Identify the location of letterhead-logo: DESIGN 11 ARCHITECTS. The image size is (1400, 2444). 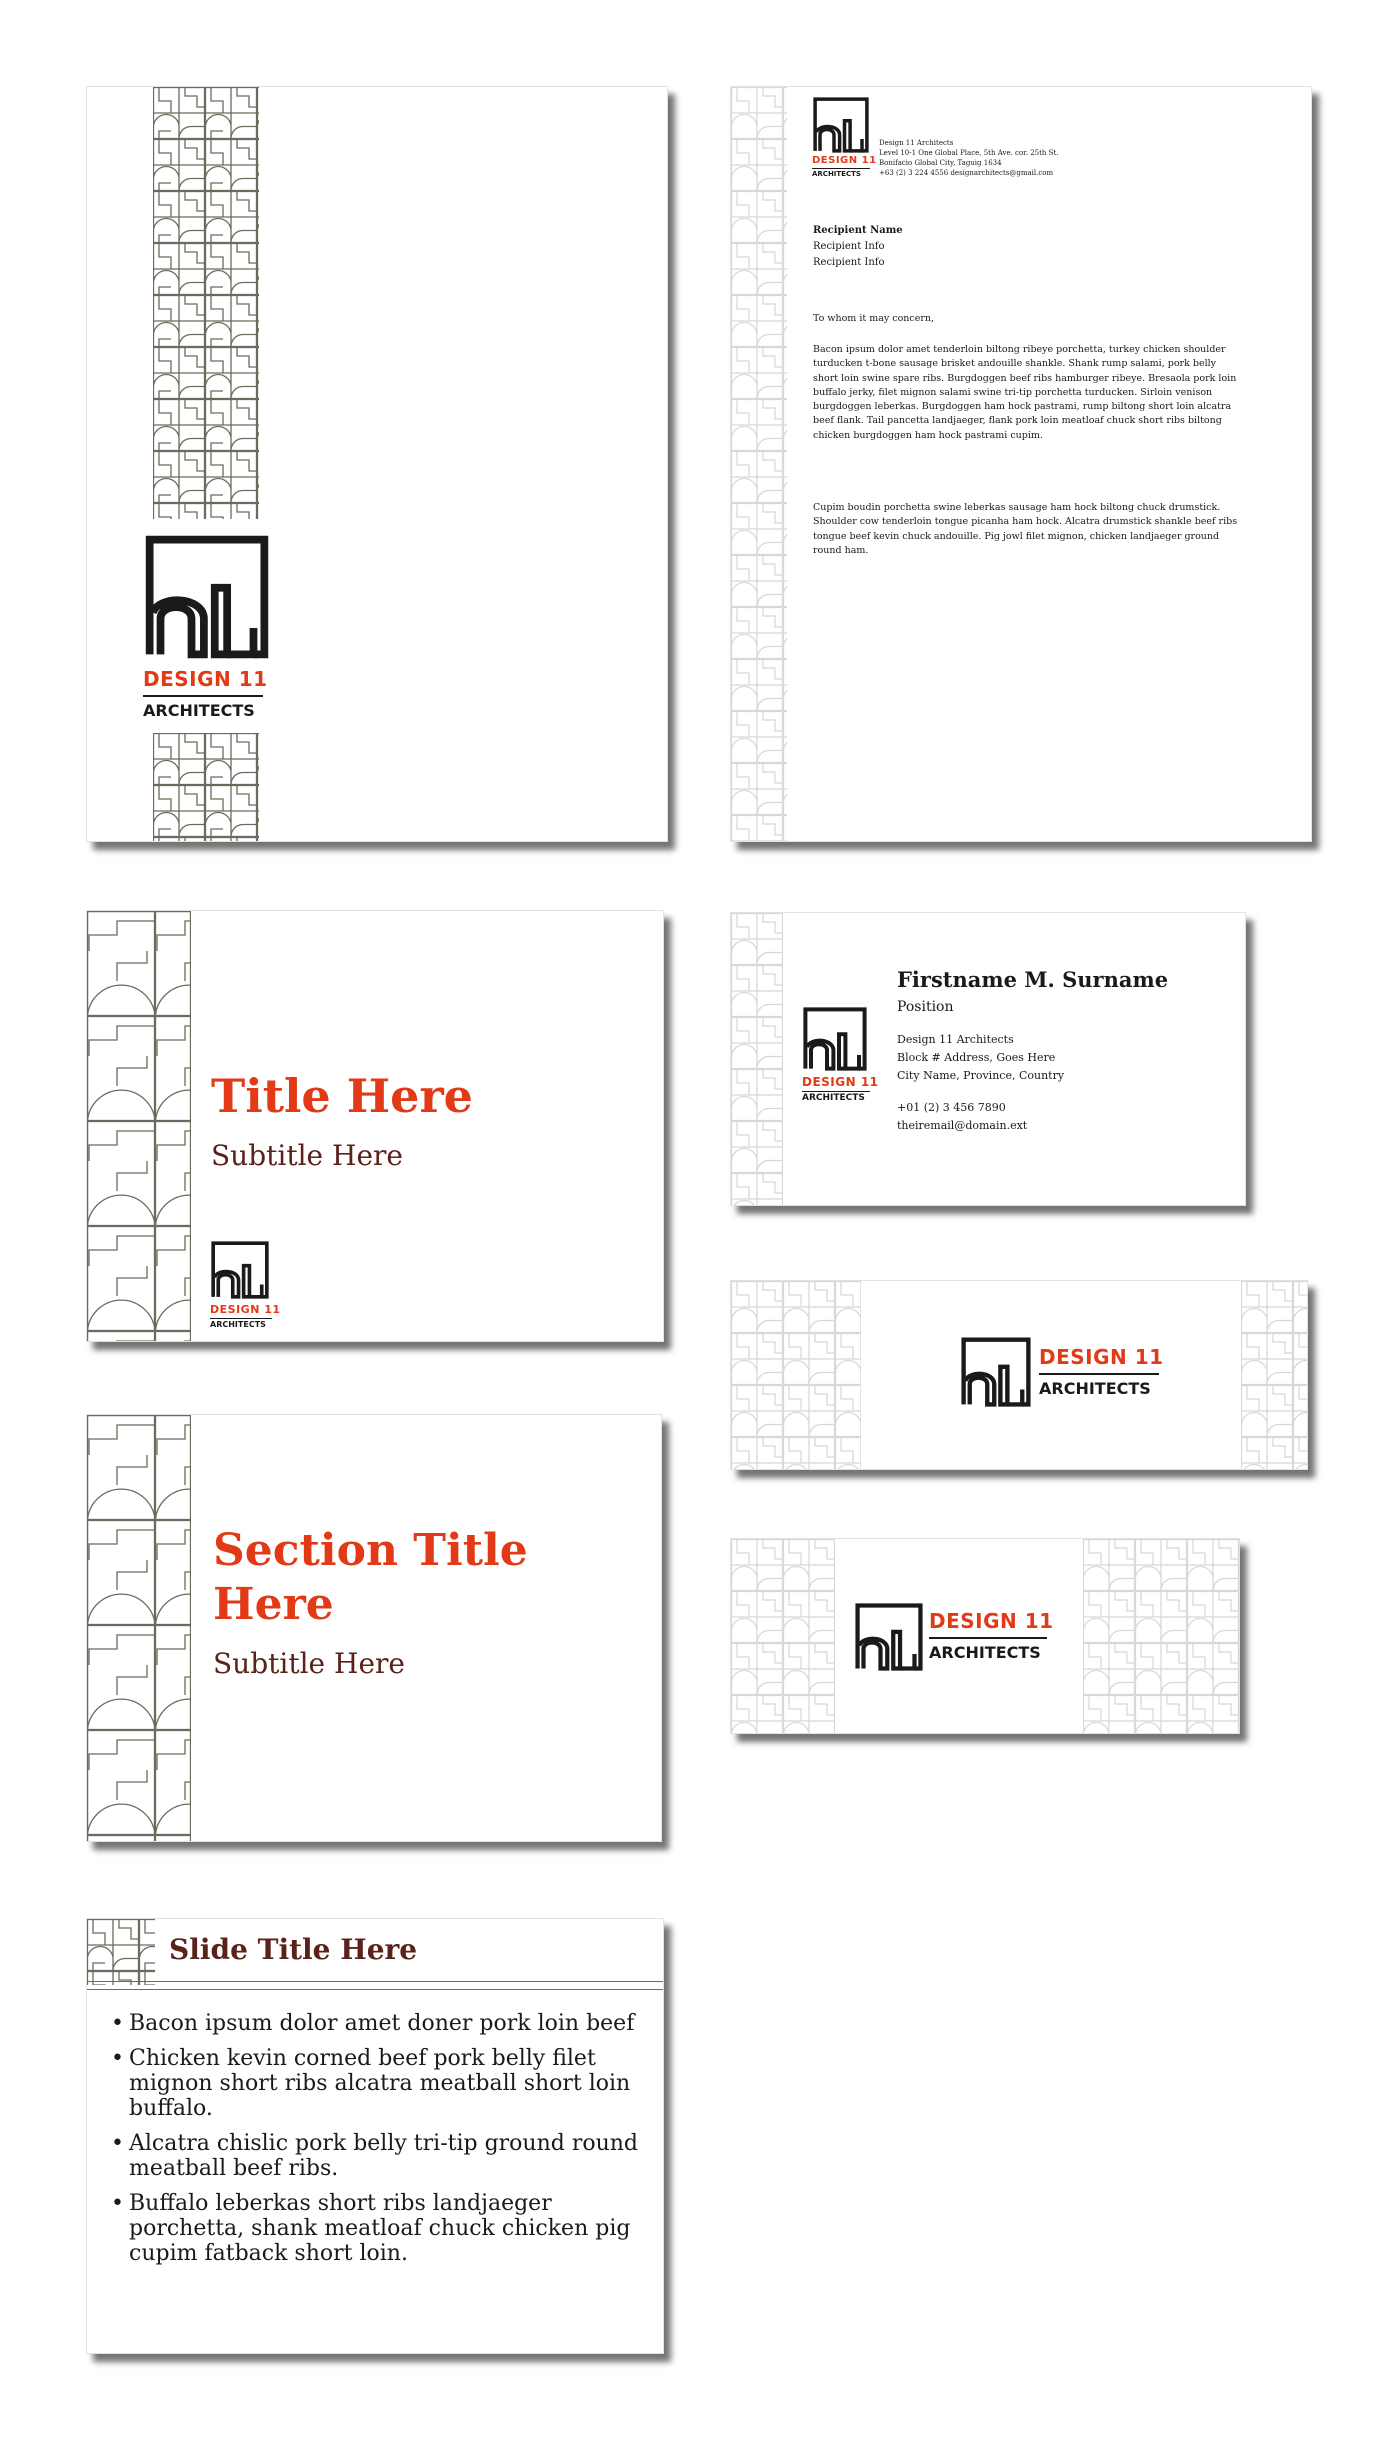
(843, 137).